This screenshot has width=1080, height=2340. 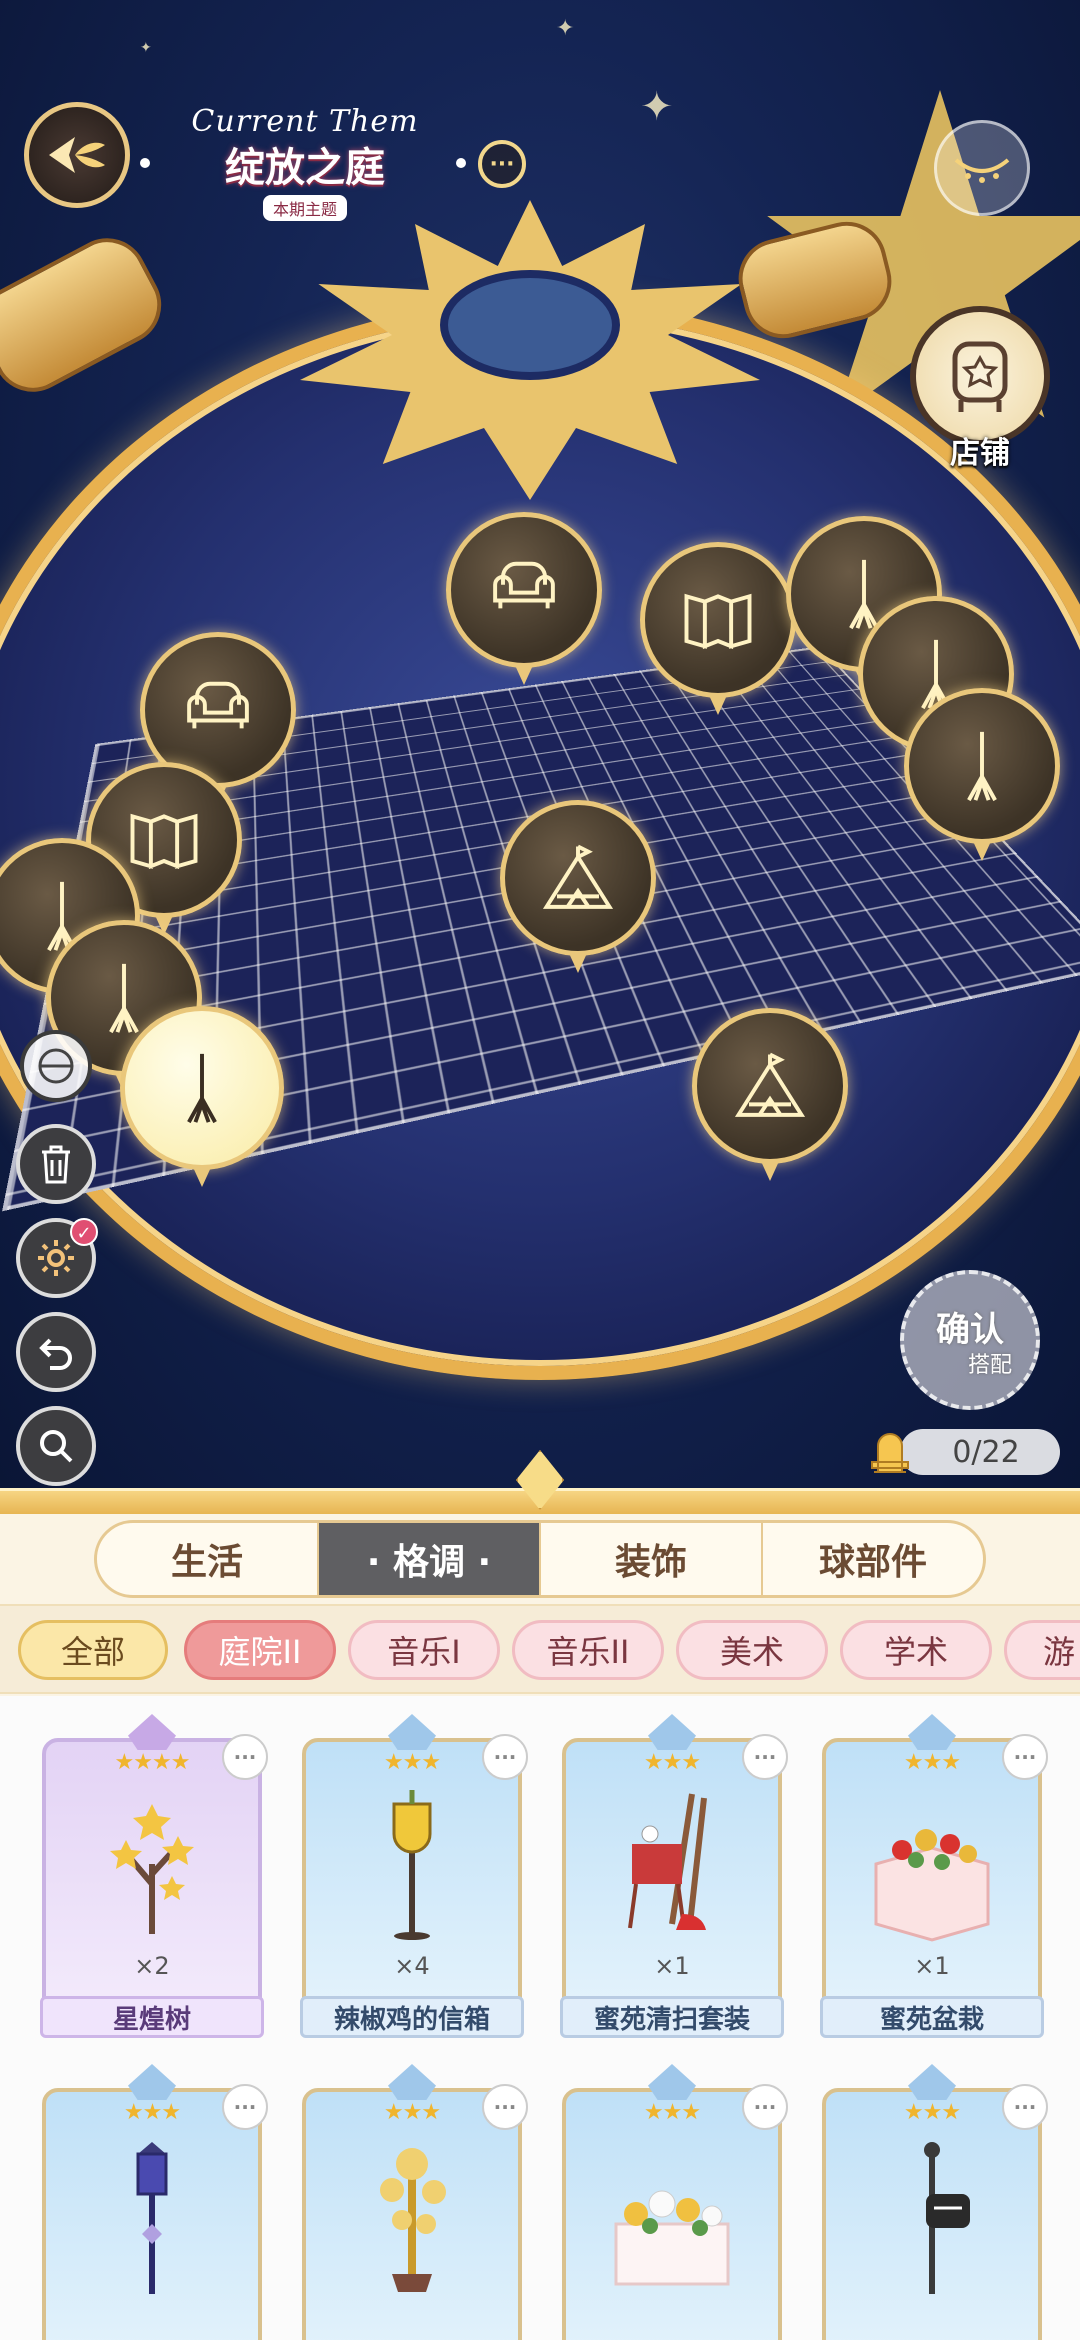 What do you see at coordinates (152, 2214) in the screenshot?
I see `lamp-post-icon` at bounding box center [152, 2214].